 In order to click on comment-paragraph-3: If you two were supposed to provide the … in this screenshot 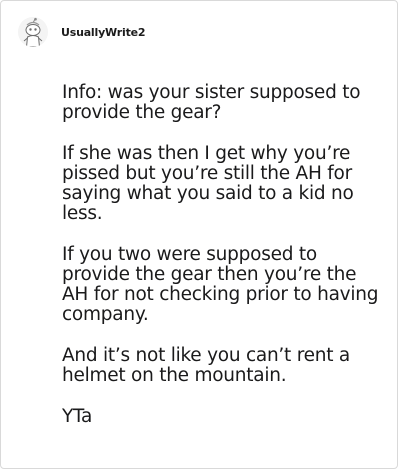, I will do `click(220, 284)`.